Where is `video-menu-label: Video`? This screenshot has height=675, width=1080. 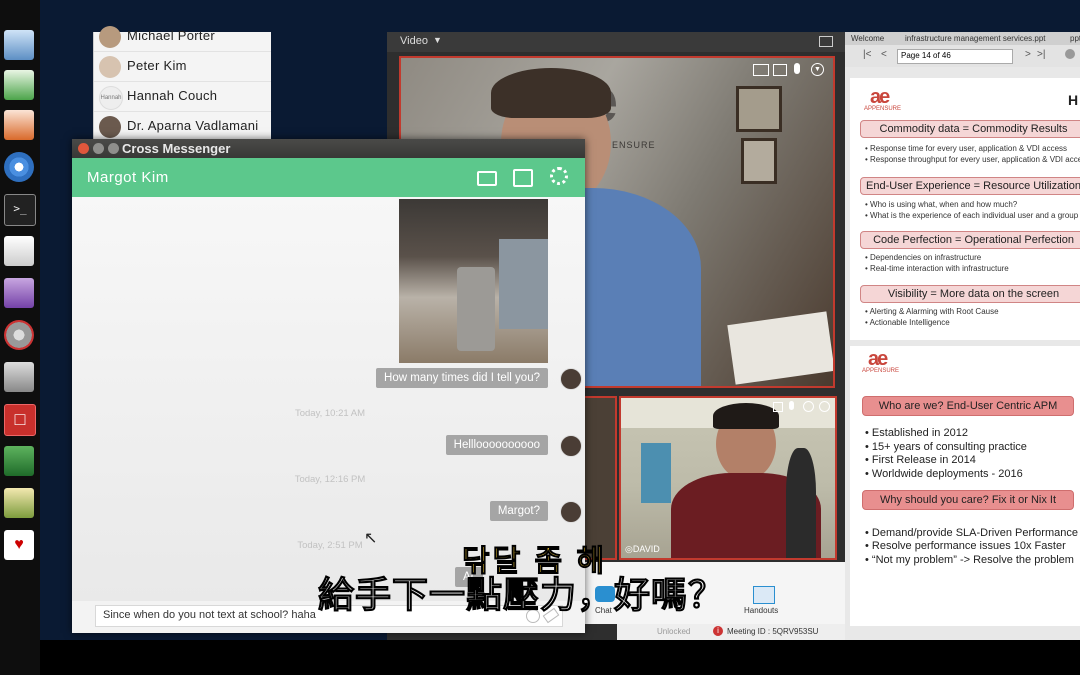 video-menu-label: Video is located at coordinates (414, 41).